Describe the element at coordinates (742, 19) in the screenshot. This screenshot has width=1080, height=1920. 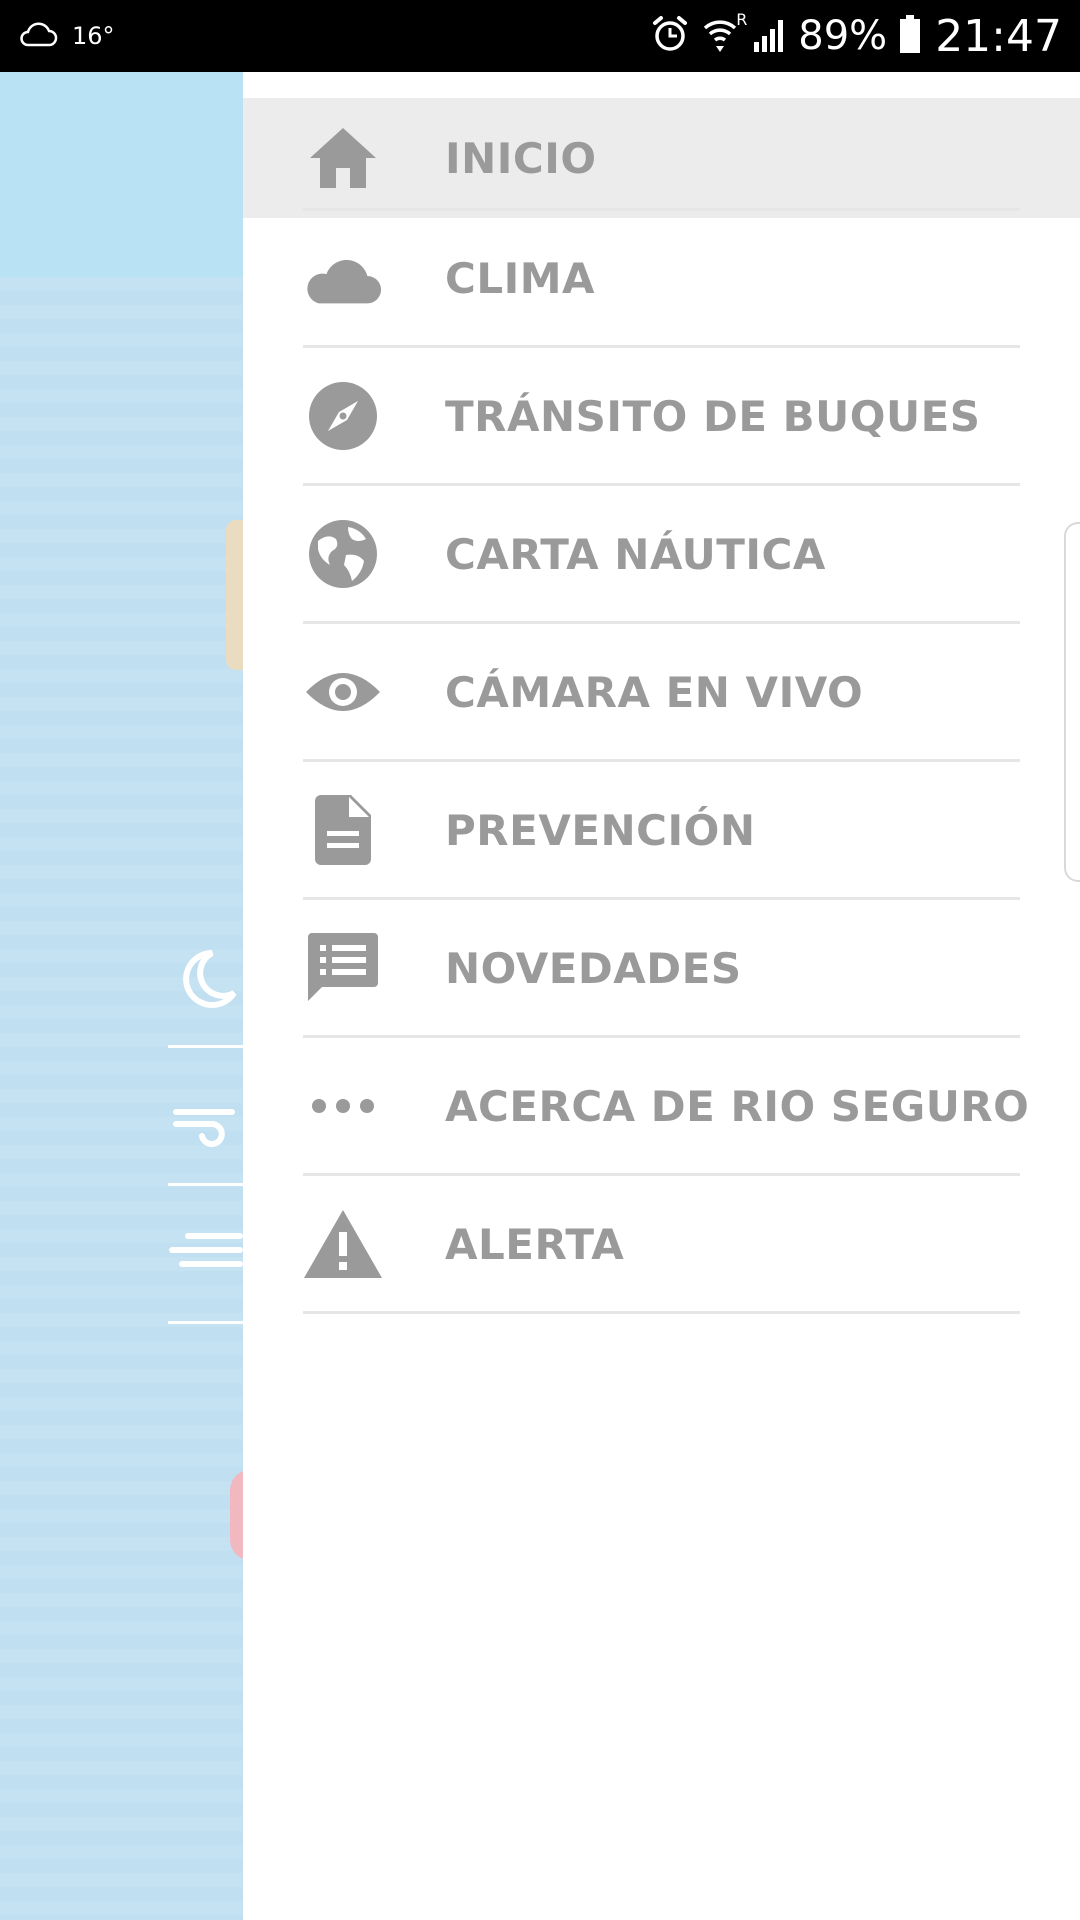
I see `roaming-indicator: R` at that location.